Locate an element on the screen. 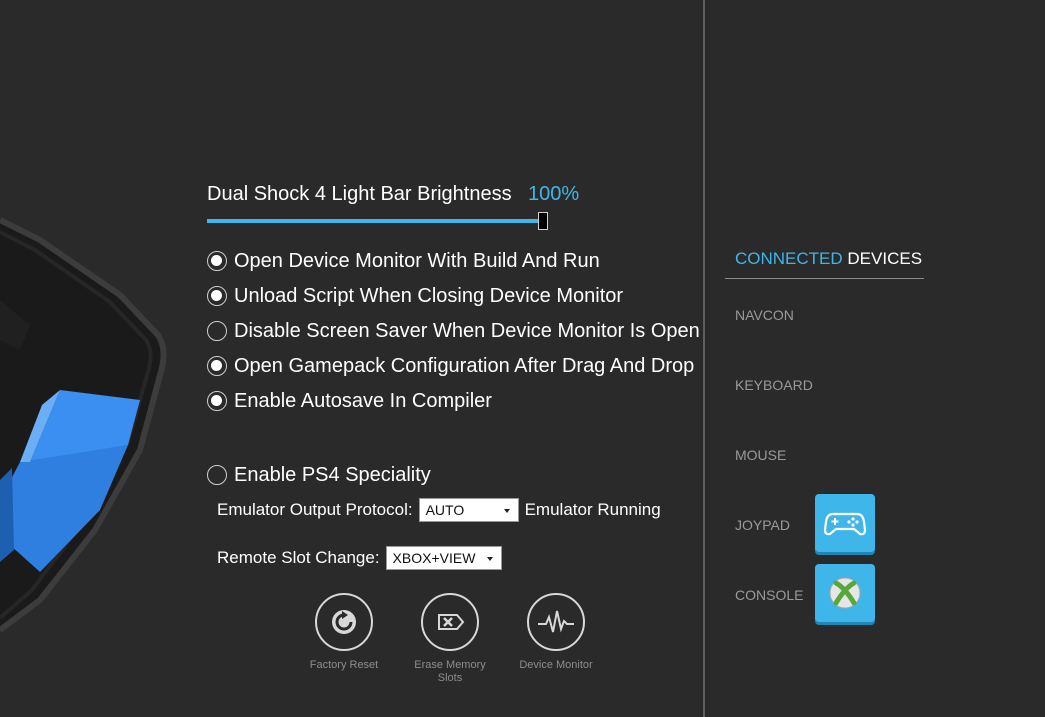 The image size is (1045, 717). gamepad-artwork is located at coordinates (83, 425).